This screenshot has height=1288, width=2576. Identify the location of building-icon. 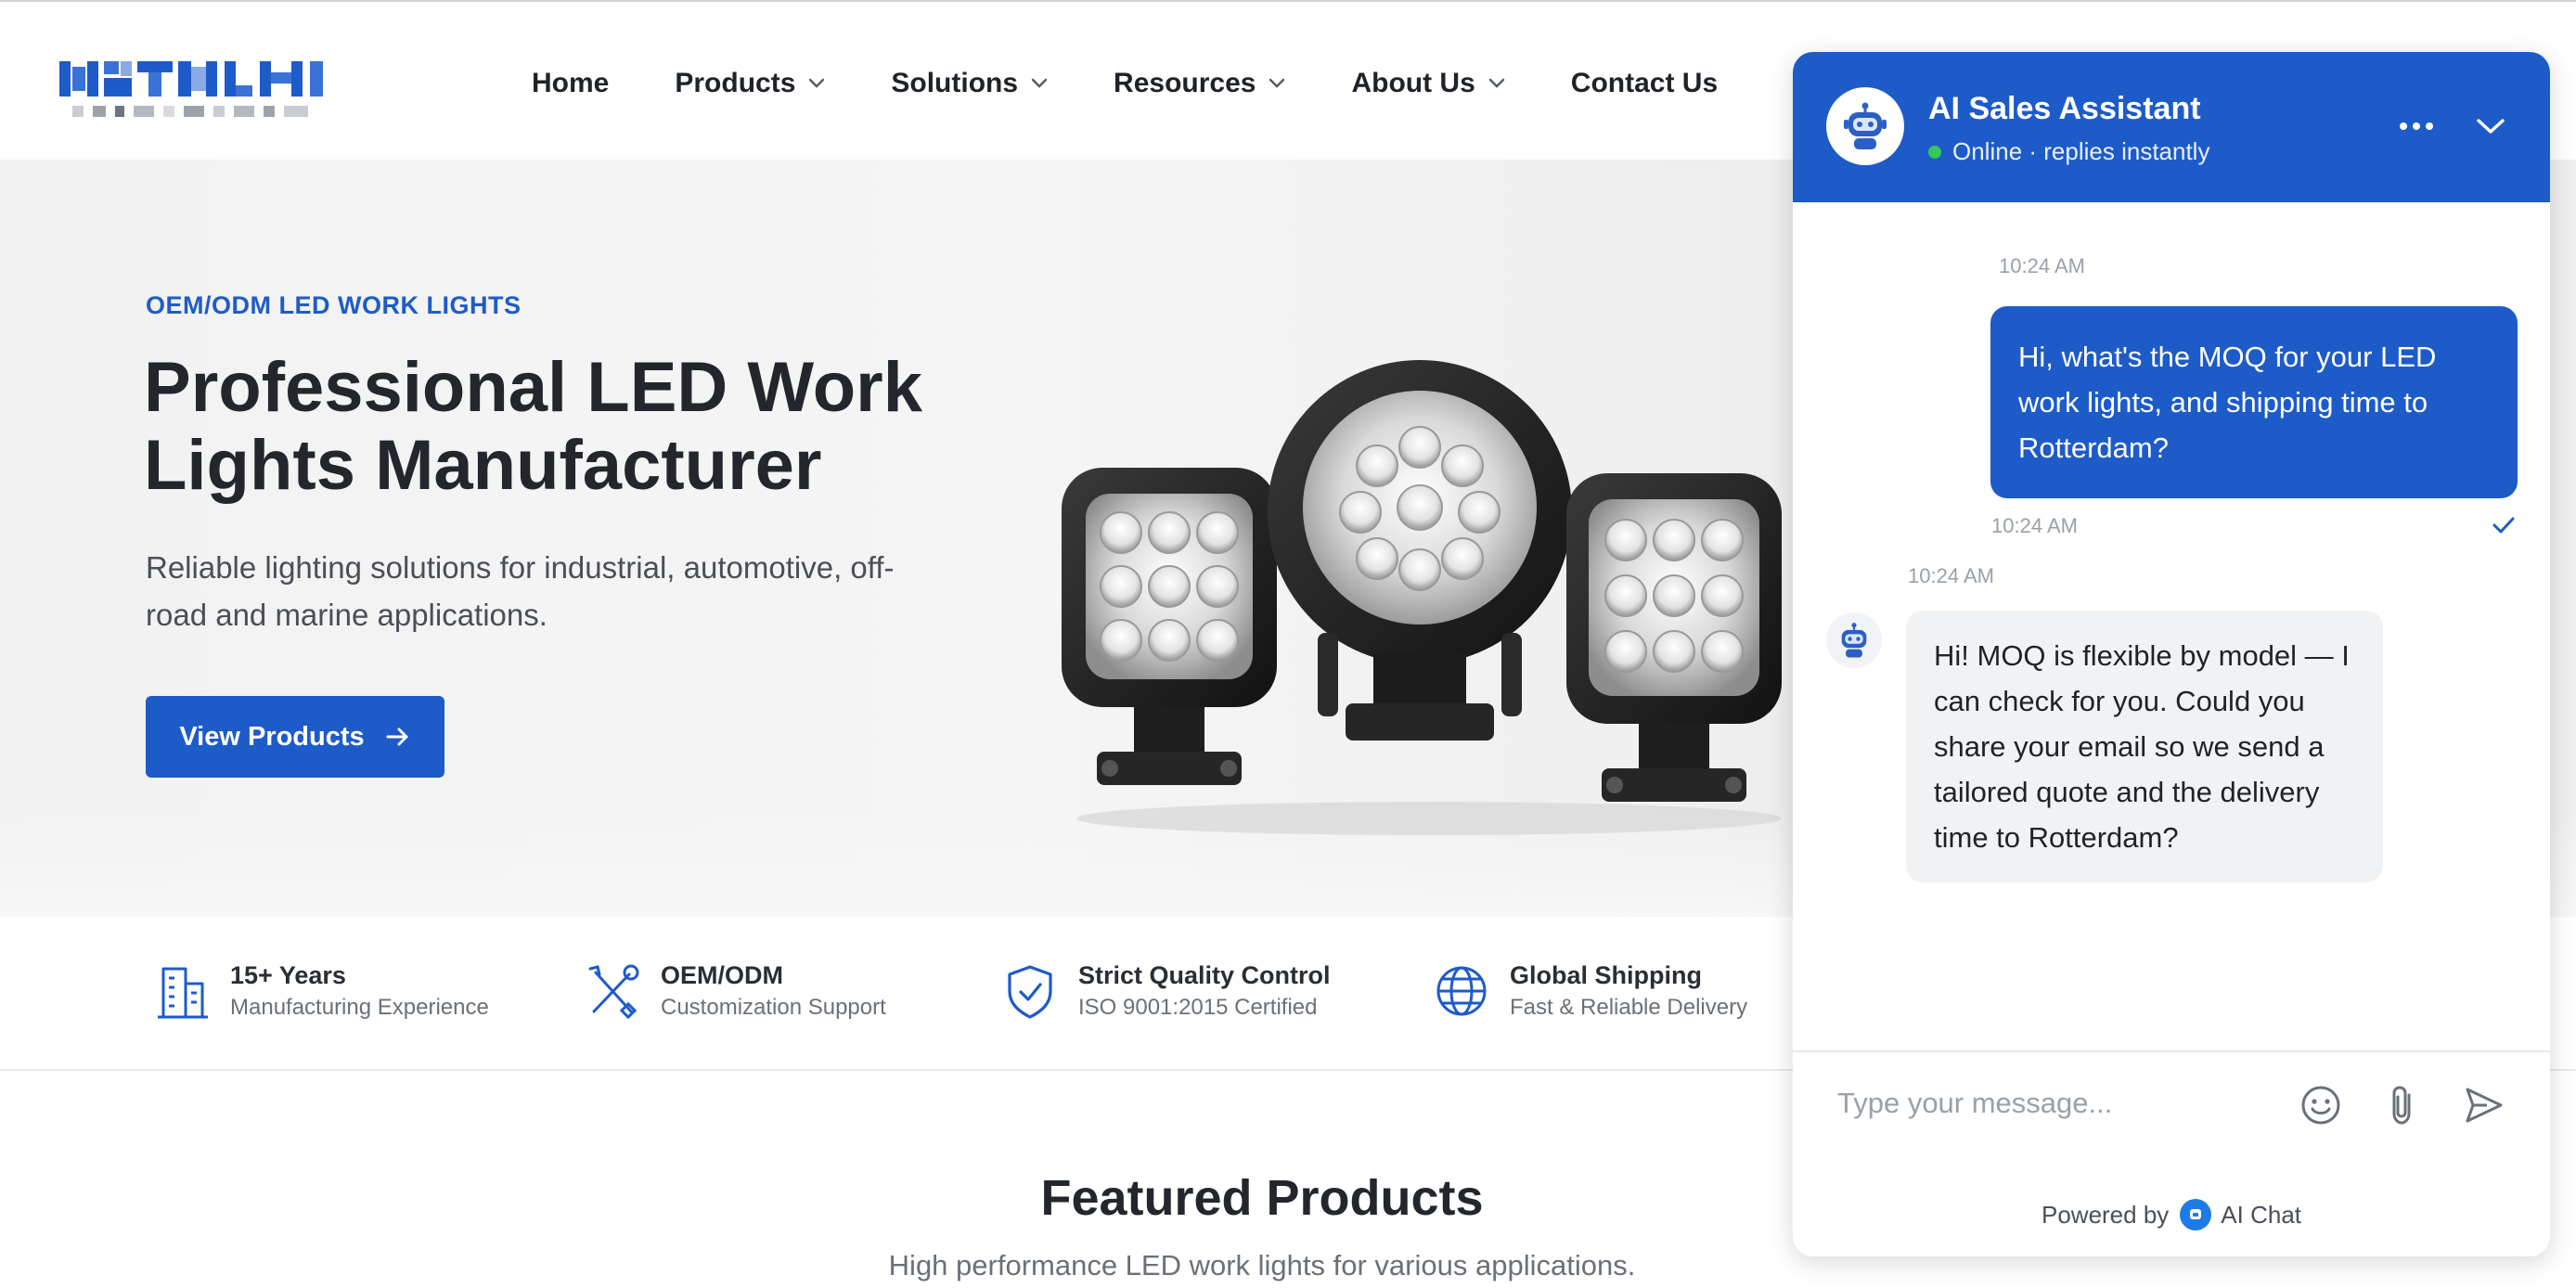
(183, 993).